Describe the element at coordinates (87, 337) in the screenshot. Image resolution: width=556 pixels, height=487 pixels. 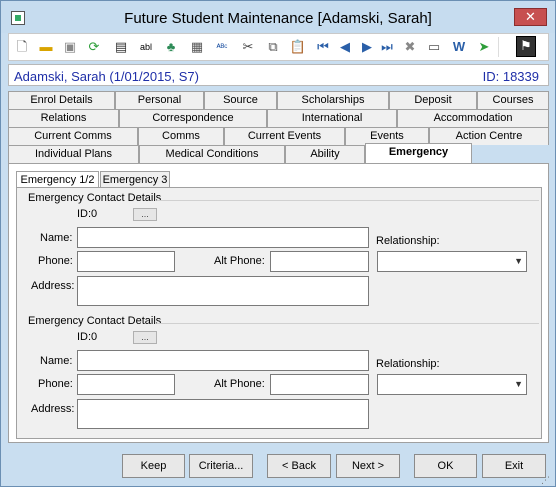
I see `contact-2-id: ID:0` at that location.